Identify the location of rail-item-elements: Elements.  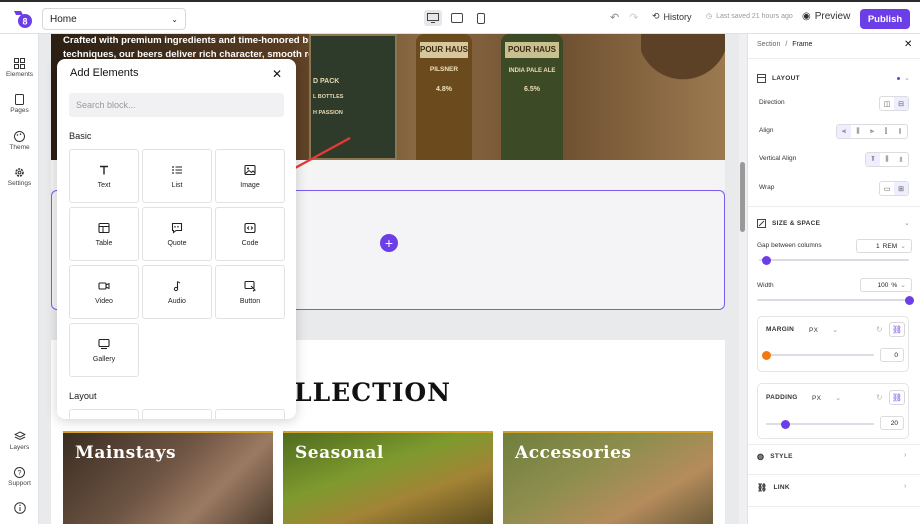
(19, 68).